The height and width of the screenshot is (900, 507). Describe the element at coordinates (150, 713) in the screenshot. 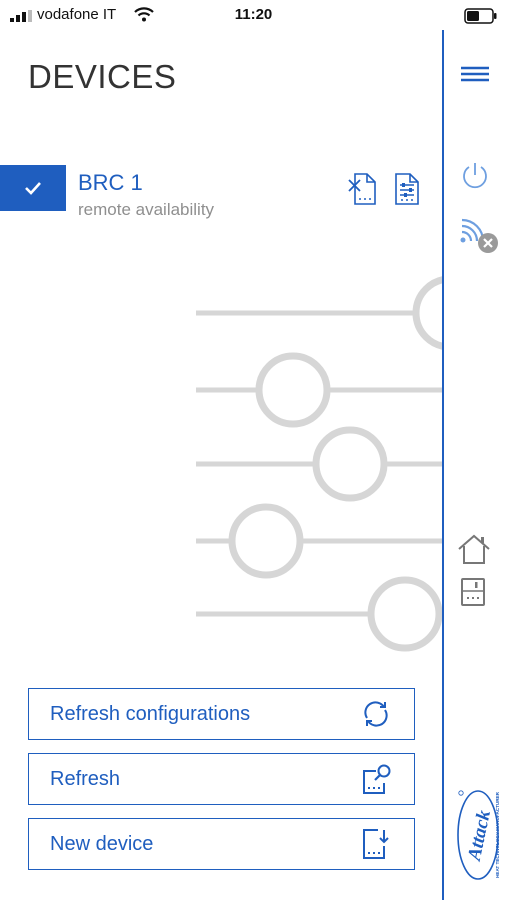

I see `refresh-configurations-label: Refresh configurations` at that location.